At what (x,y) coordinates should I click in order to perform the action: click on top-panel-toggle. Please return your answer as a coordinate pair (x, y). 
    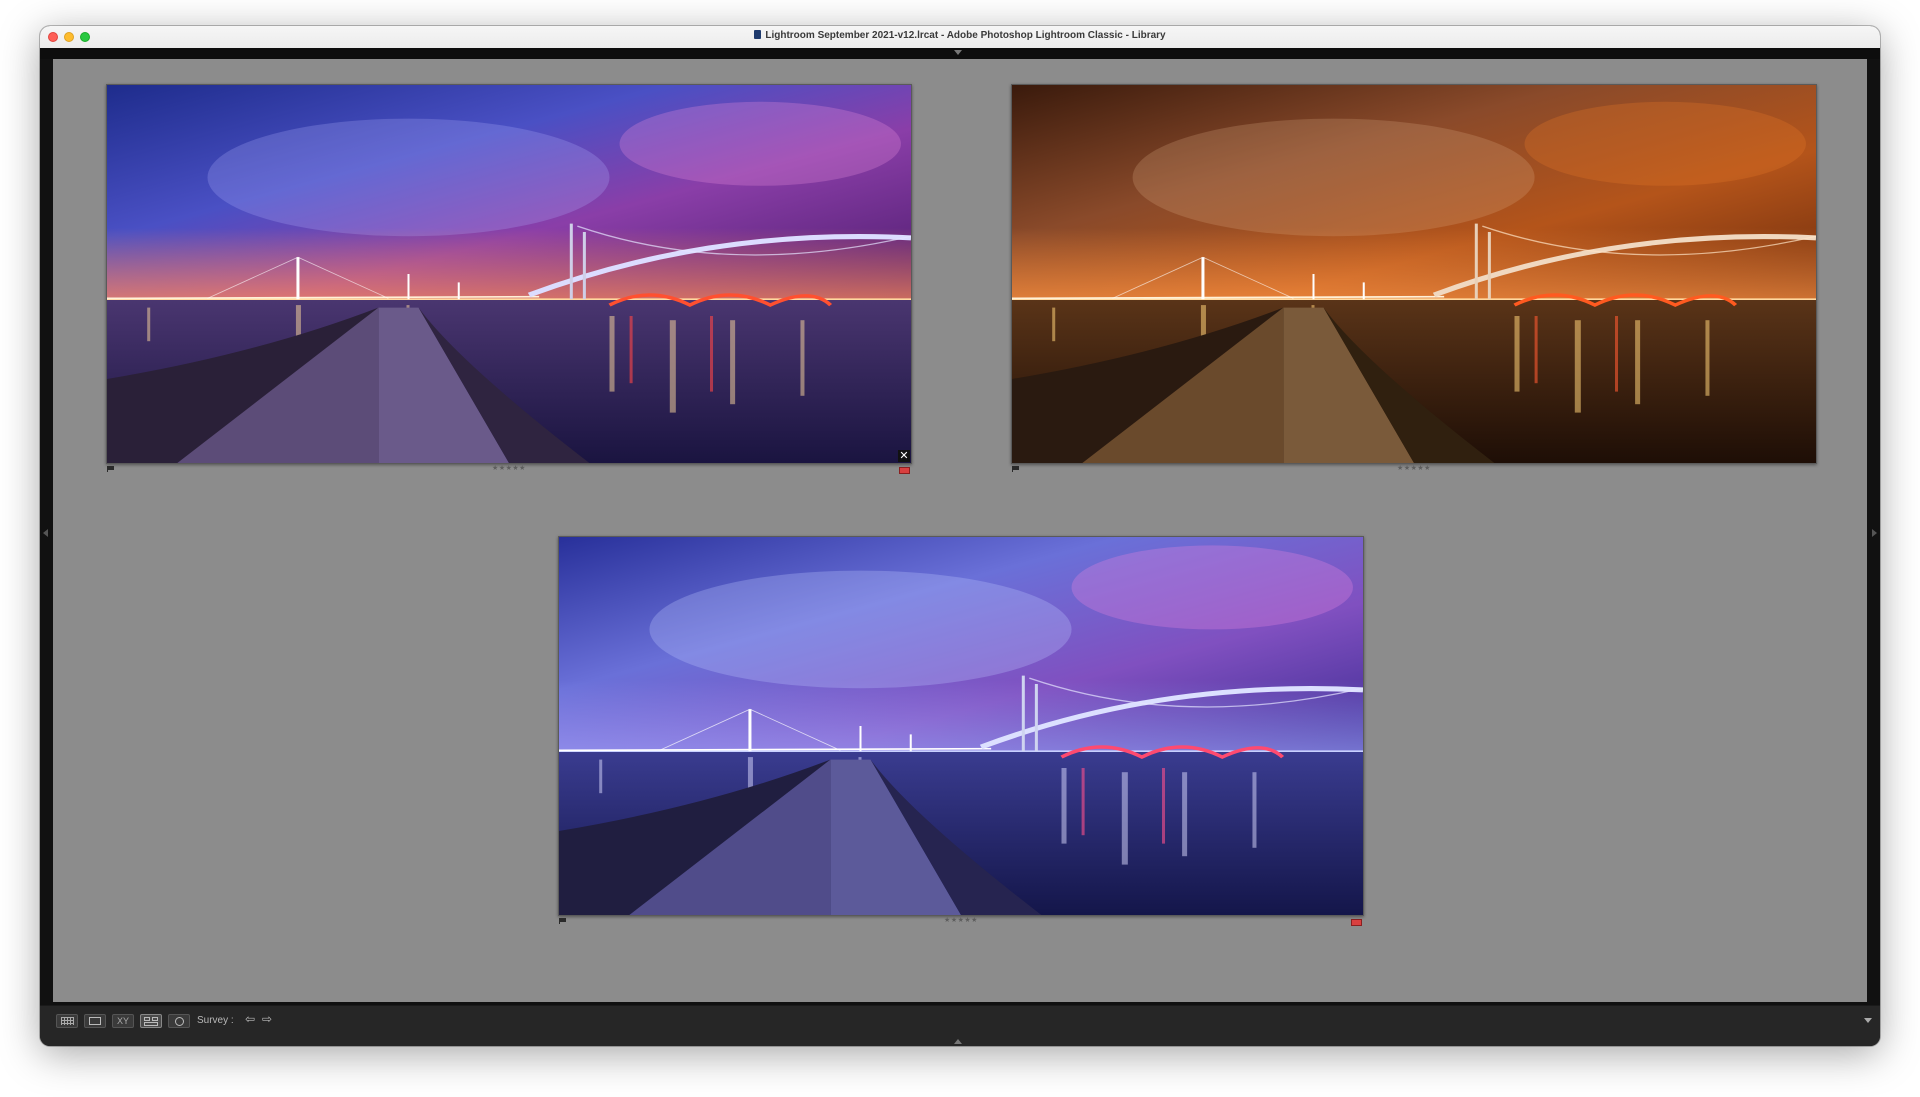
    Looking at the image, I should click on (960, 53).